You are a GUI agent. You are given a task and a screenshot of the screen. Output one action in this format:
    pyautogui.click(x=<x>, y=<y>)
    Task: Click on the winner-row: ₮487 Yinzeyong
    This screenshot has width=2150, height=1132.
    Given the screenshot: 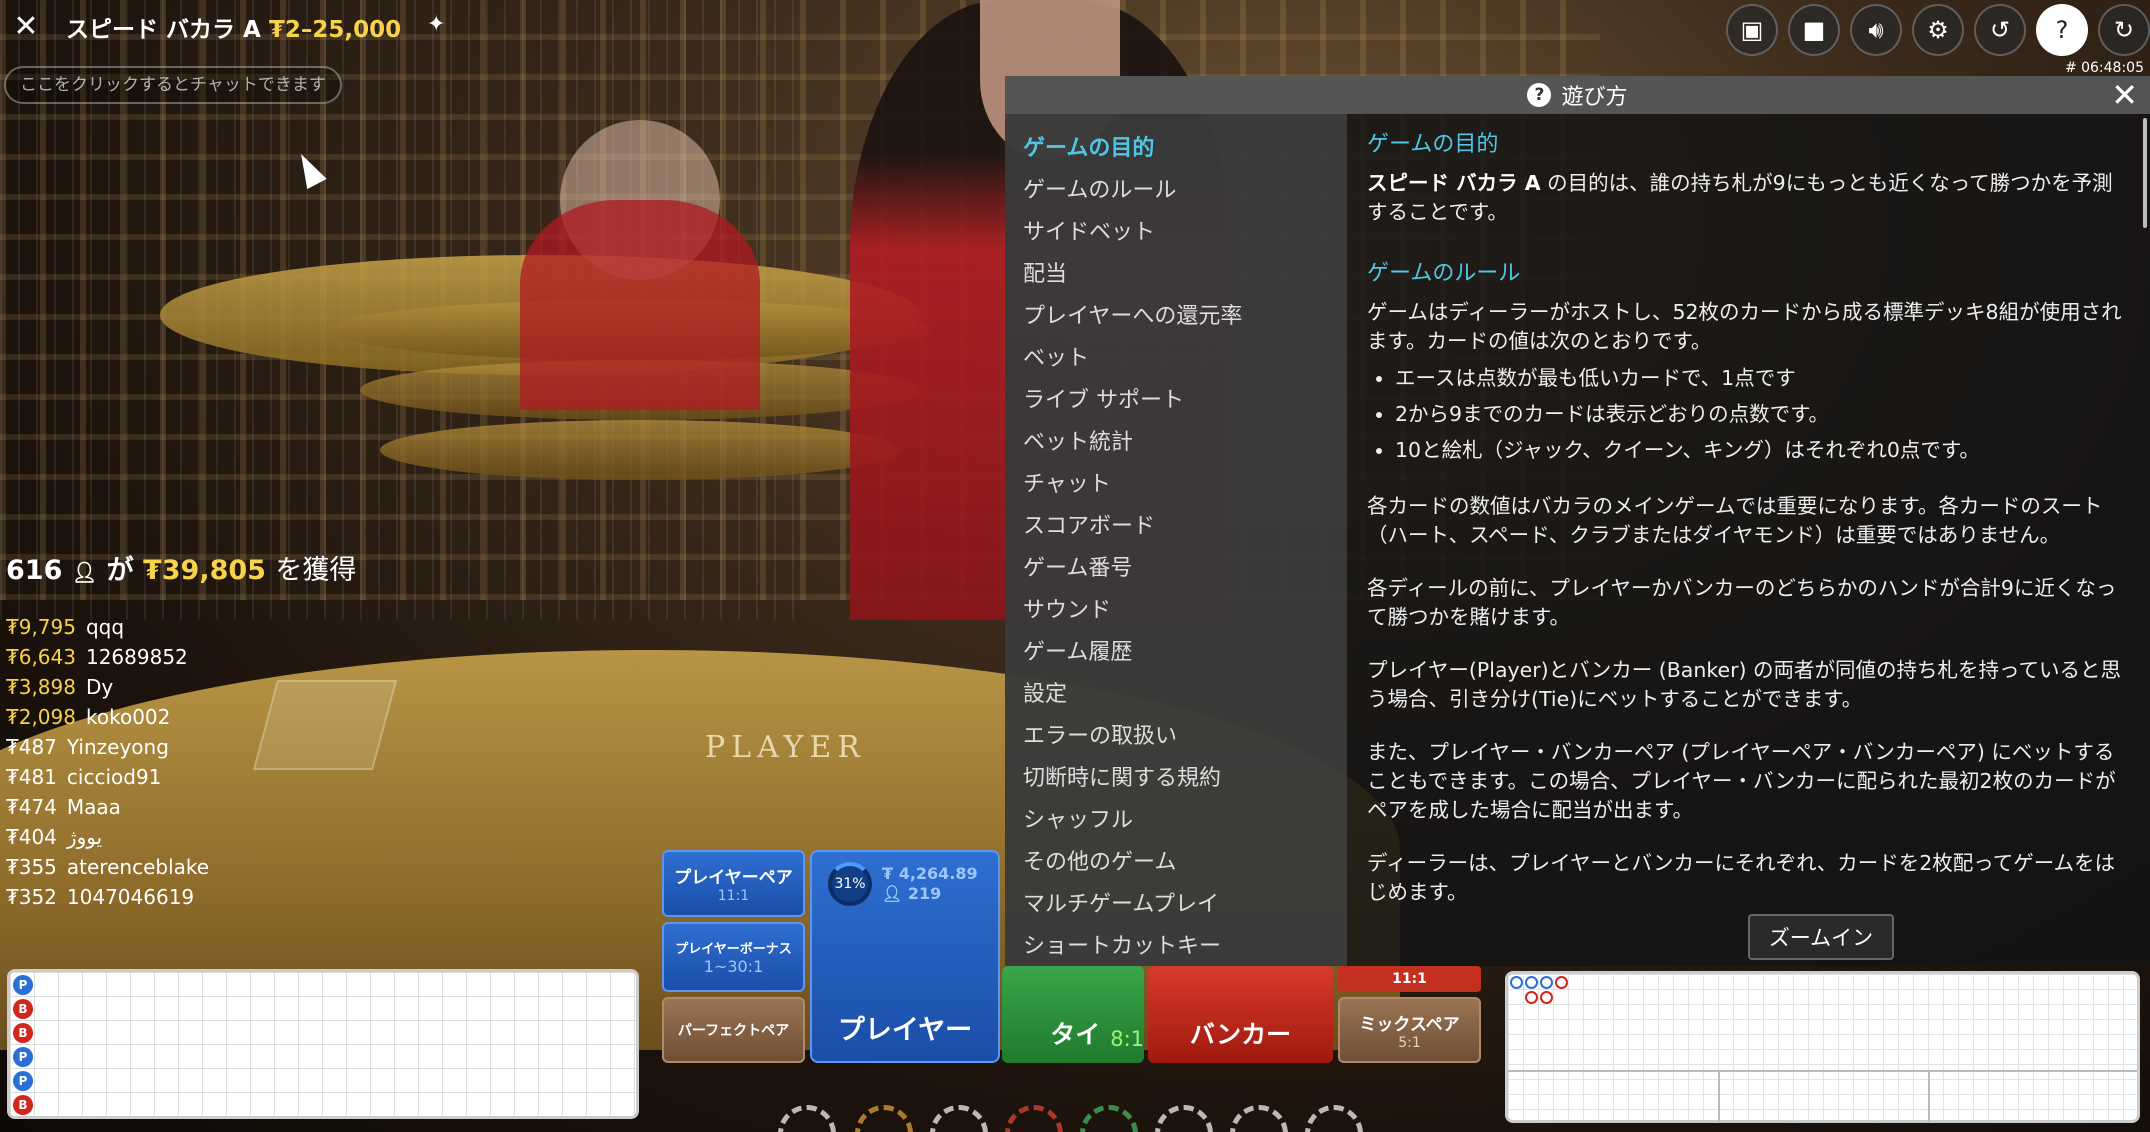 What is the action you would take?
    pyautogui.click(x=156, y=750)
    